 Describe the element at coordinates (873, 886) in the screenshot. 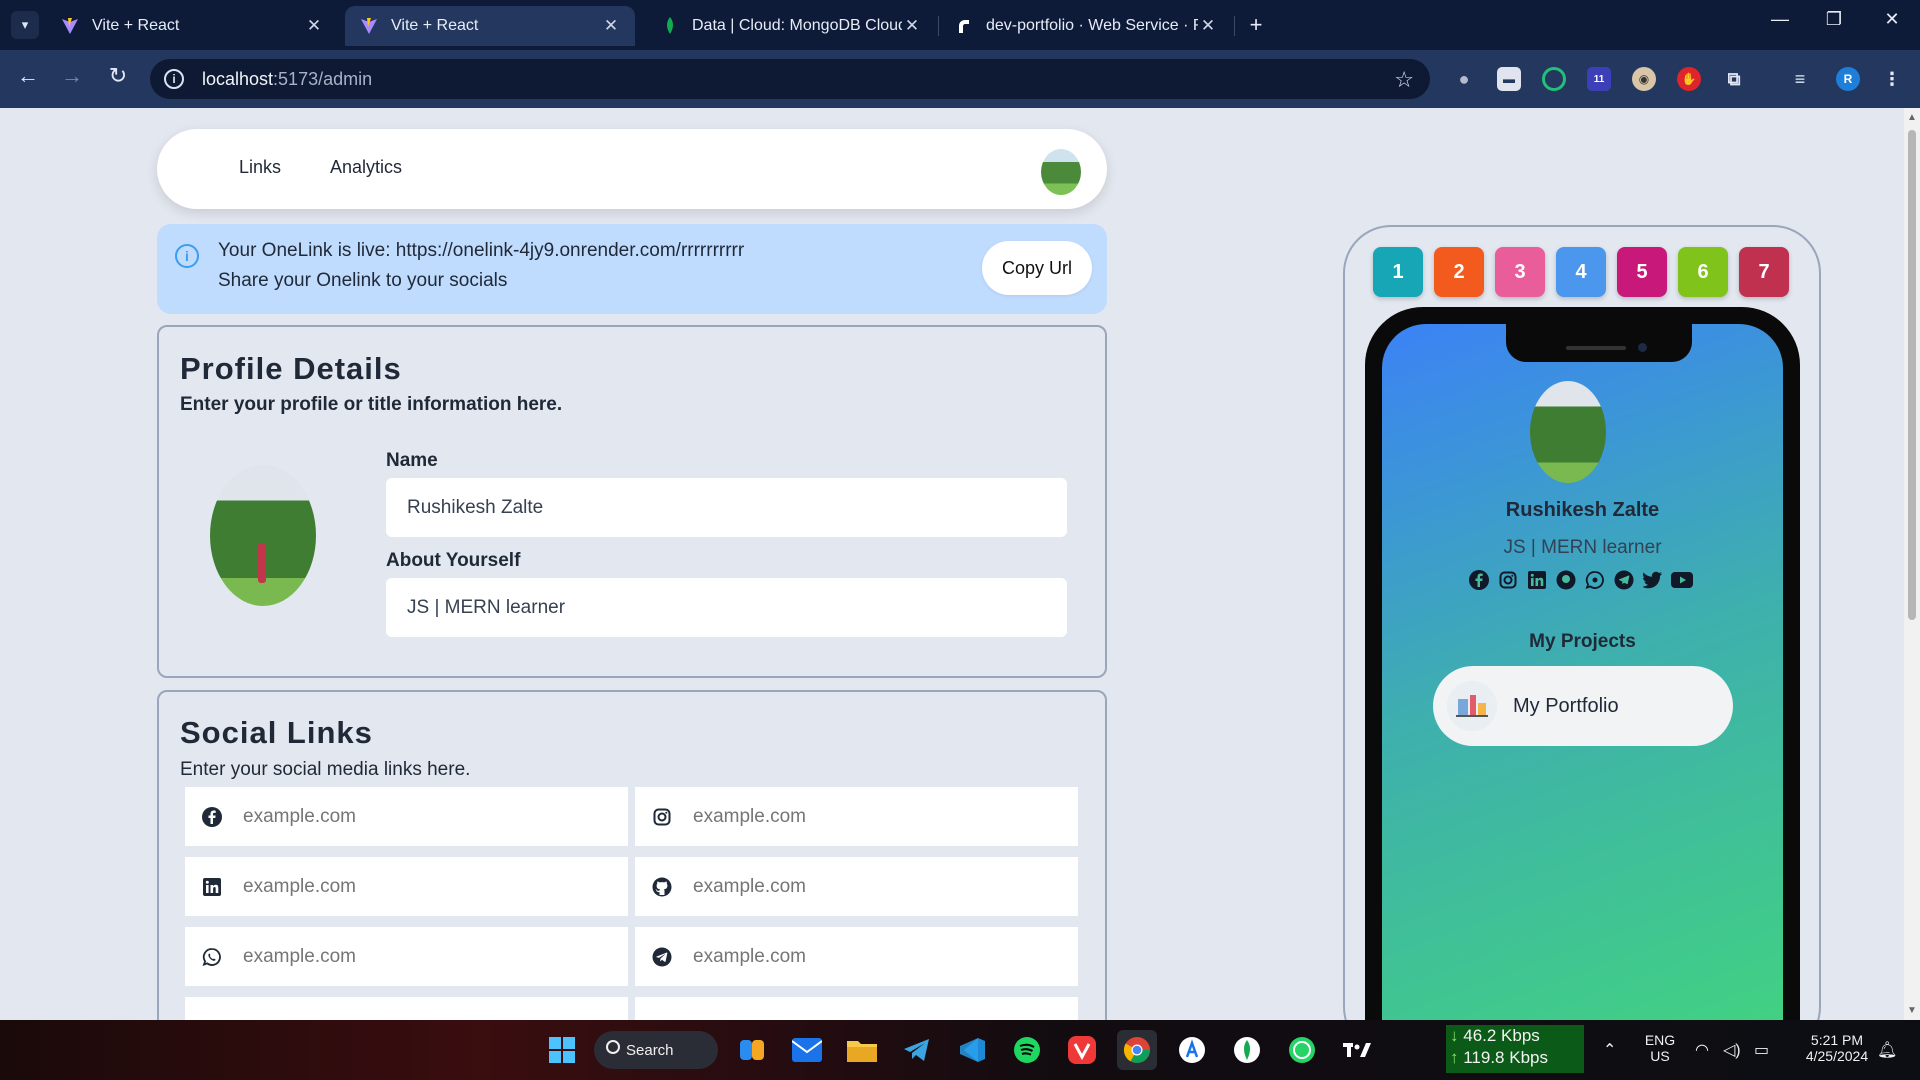

I see `github-input` at that location.